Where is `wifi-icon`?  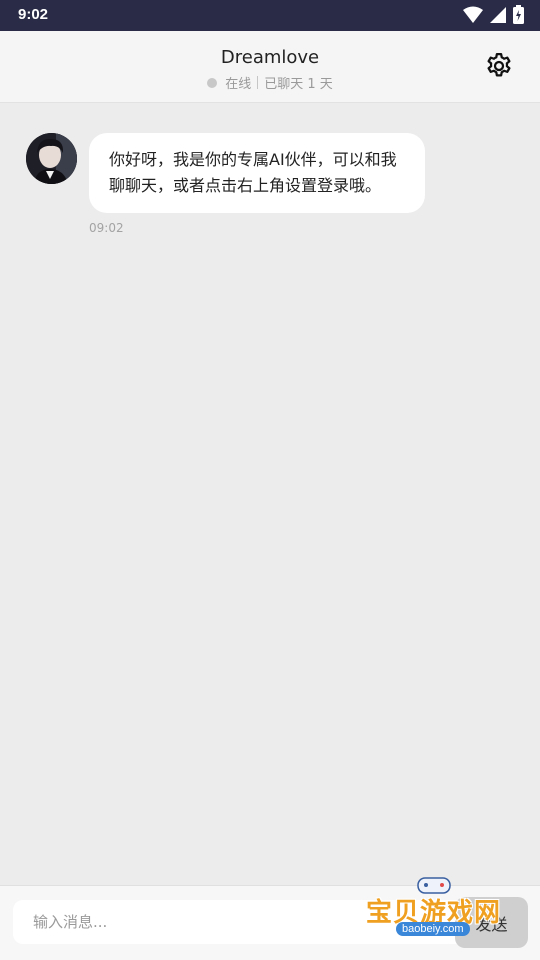 wifi-icon is located at coordinates (473, 14).